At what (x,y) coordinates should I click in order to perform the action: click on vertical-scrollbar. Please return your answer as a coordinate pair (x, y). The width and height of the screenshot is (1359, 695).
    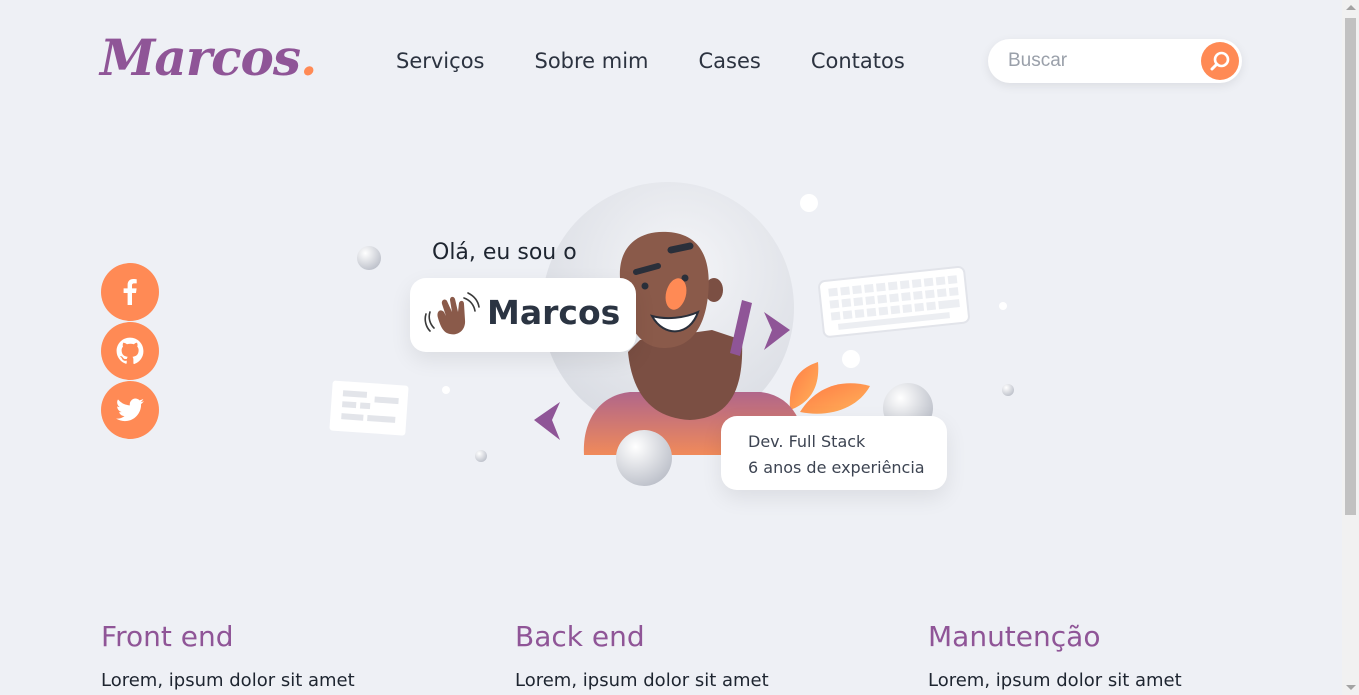
    Looking at the image, I should click on (1350, 347).